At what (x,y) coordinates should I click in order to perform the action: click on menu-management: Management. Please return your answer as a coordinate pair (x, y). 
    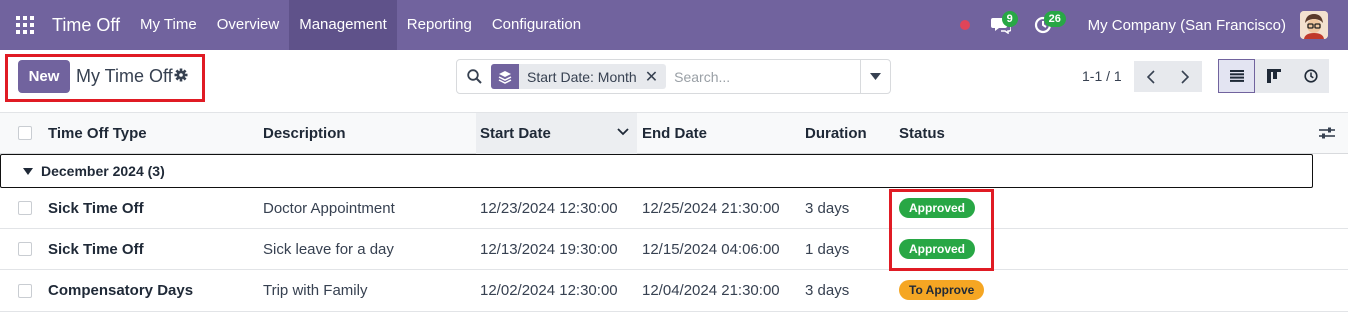
    Looking at the image, I should click on (343, 25).